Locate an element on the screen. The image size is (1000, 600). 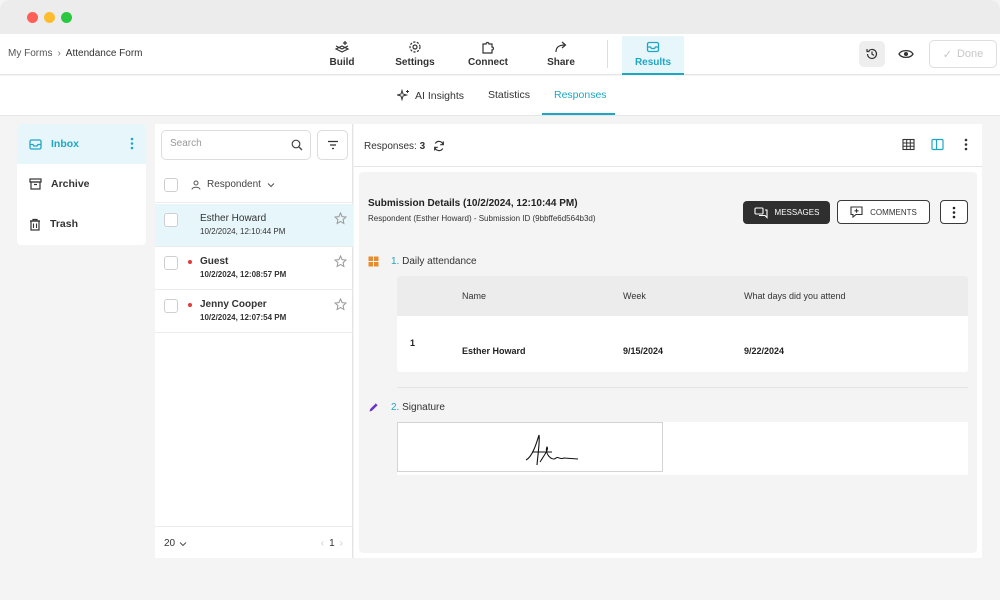
question-label: Daily attendance is located at coordinates (439, 261).